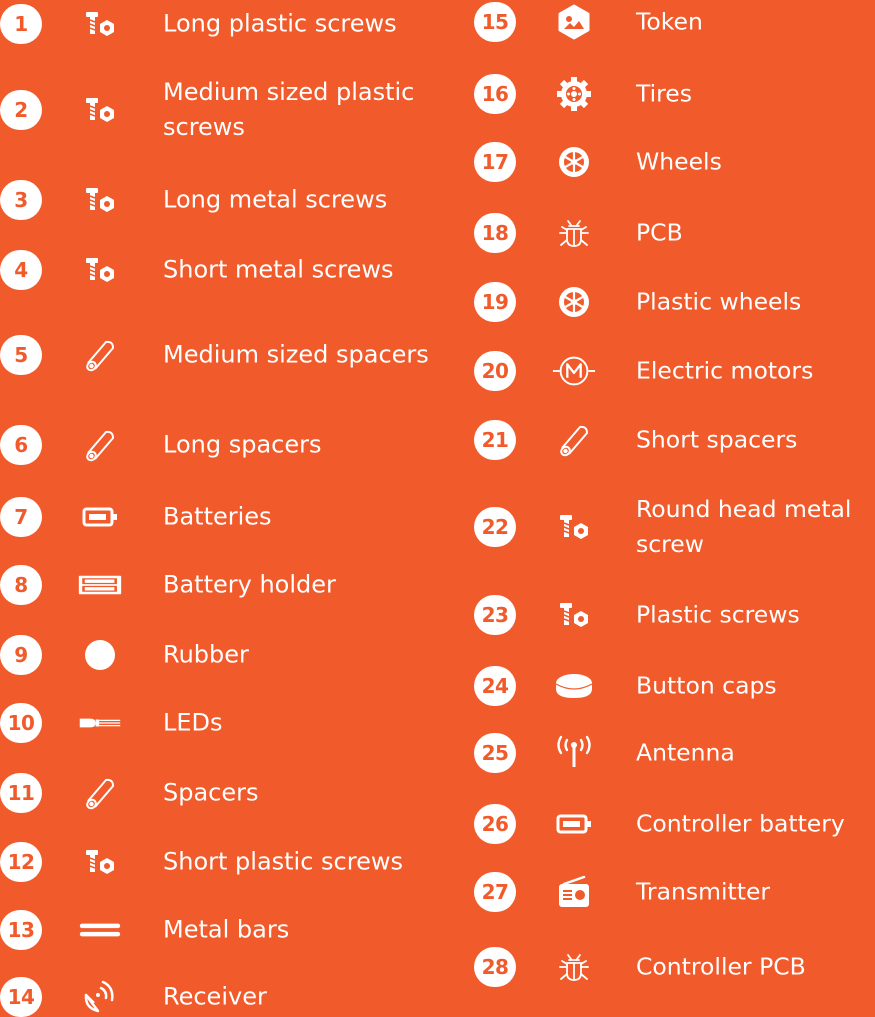  Describe the element at coordinates (495, 22) in the screenshot. I see `part-number-badge: 15` at that location.